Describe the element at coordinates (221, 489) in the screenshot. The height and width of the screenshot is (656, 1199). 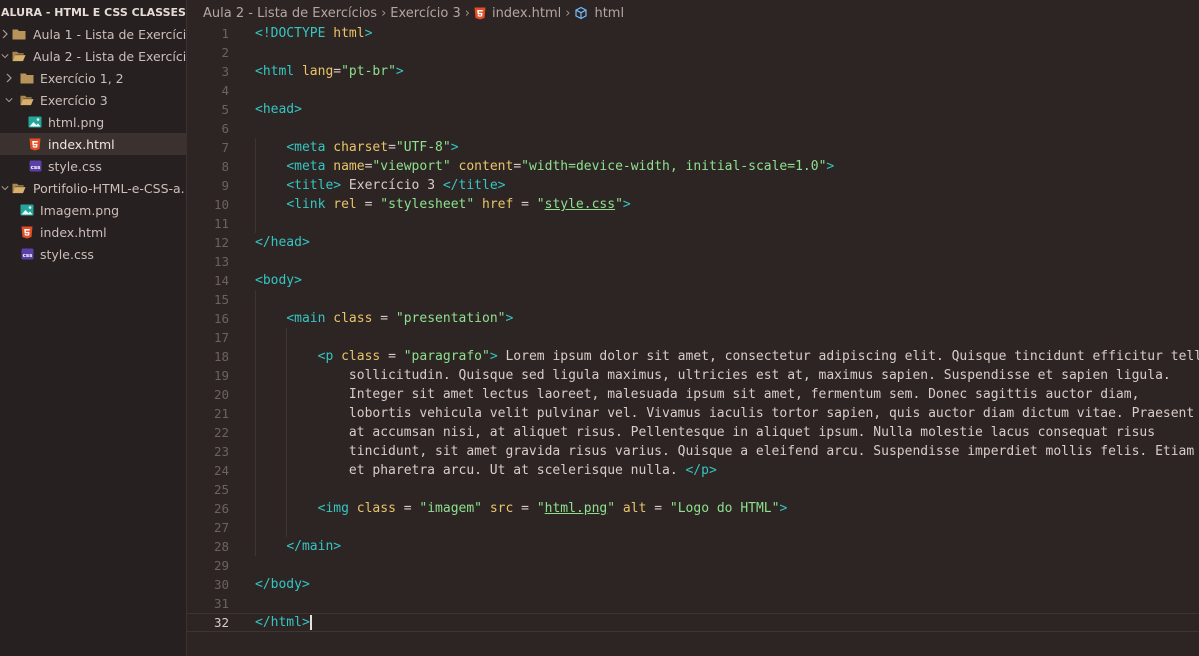
I see `line-number: 25` at that location.